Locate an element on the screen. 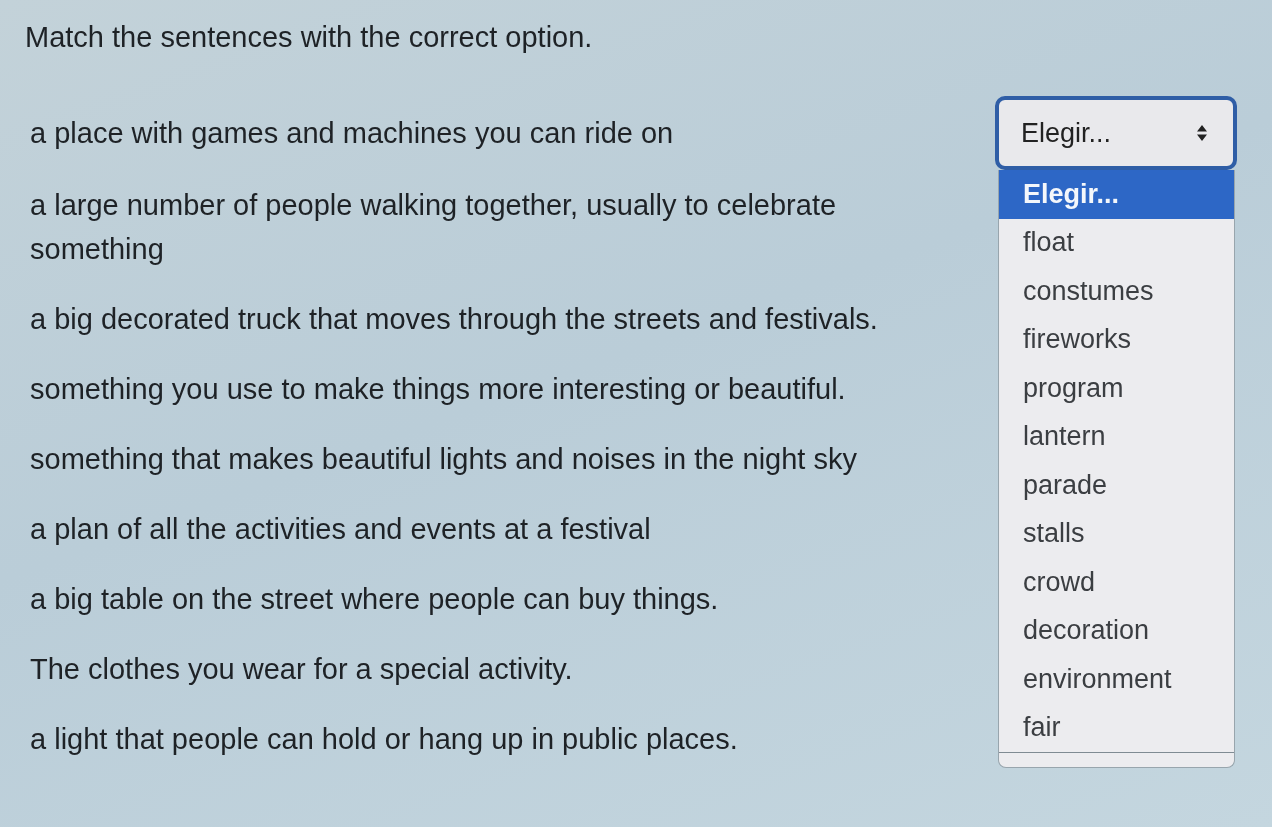  instruction-text: Match the sentences with the correct option. is located at coordinates (309, 37).